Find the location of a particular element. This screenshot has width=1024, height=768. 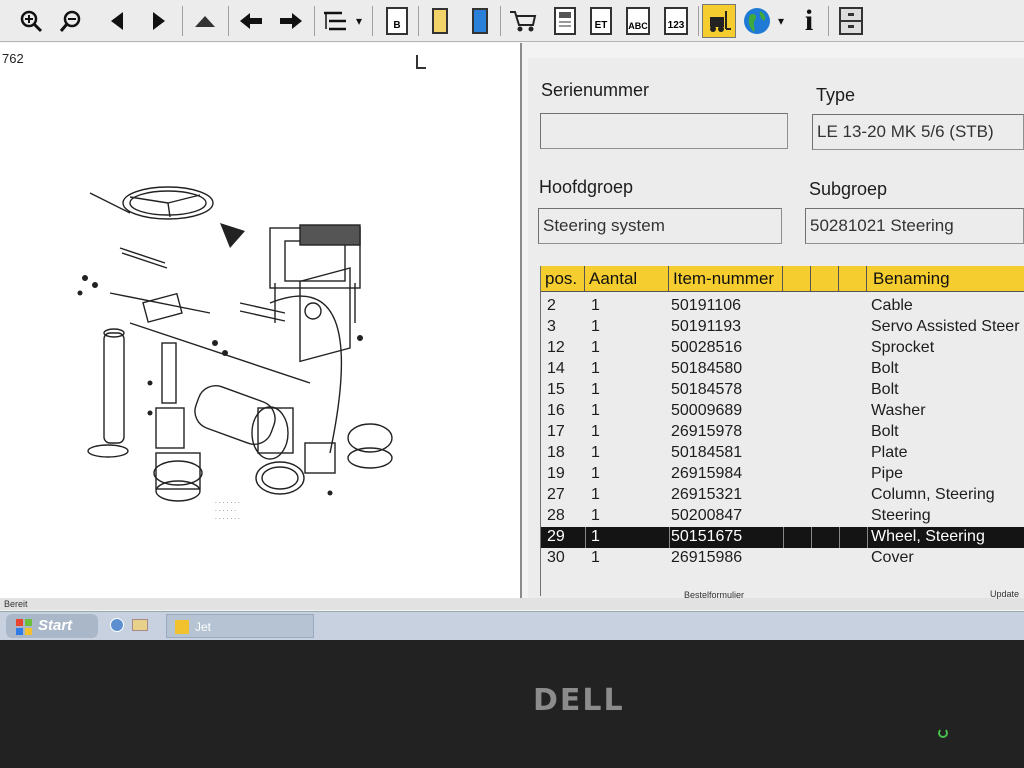

next-icon is located at coordinates (159, 21).